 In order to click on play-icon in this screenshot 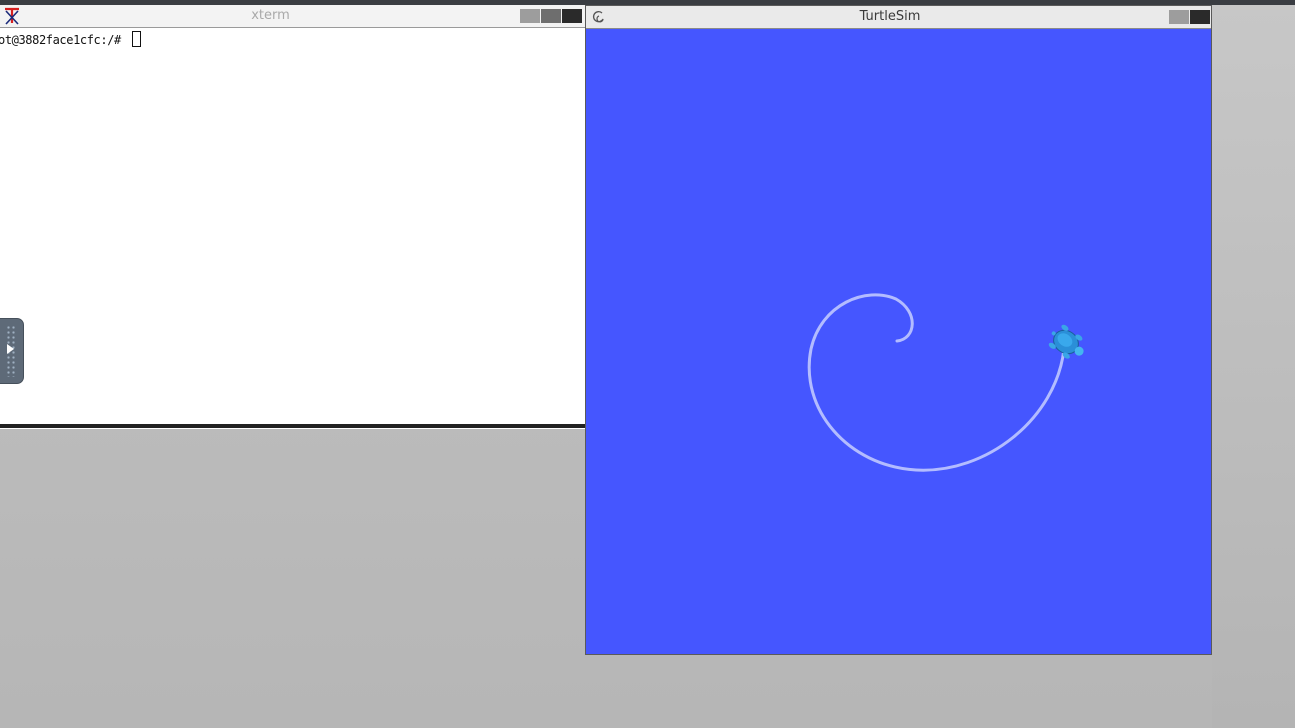, I will do `click(10, 349)`.